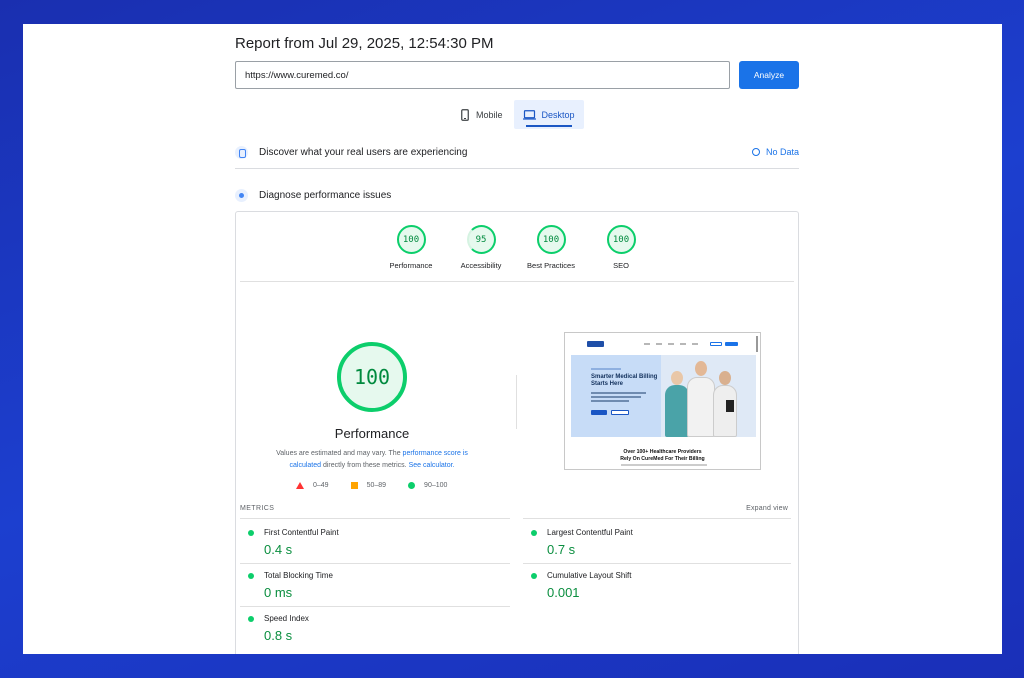  Describe the element at coordinates (590, 532) in the screenshot. I see `metric-name: Largest Contentful Paint` at that location.